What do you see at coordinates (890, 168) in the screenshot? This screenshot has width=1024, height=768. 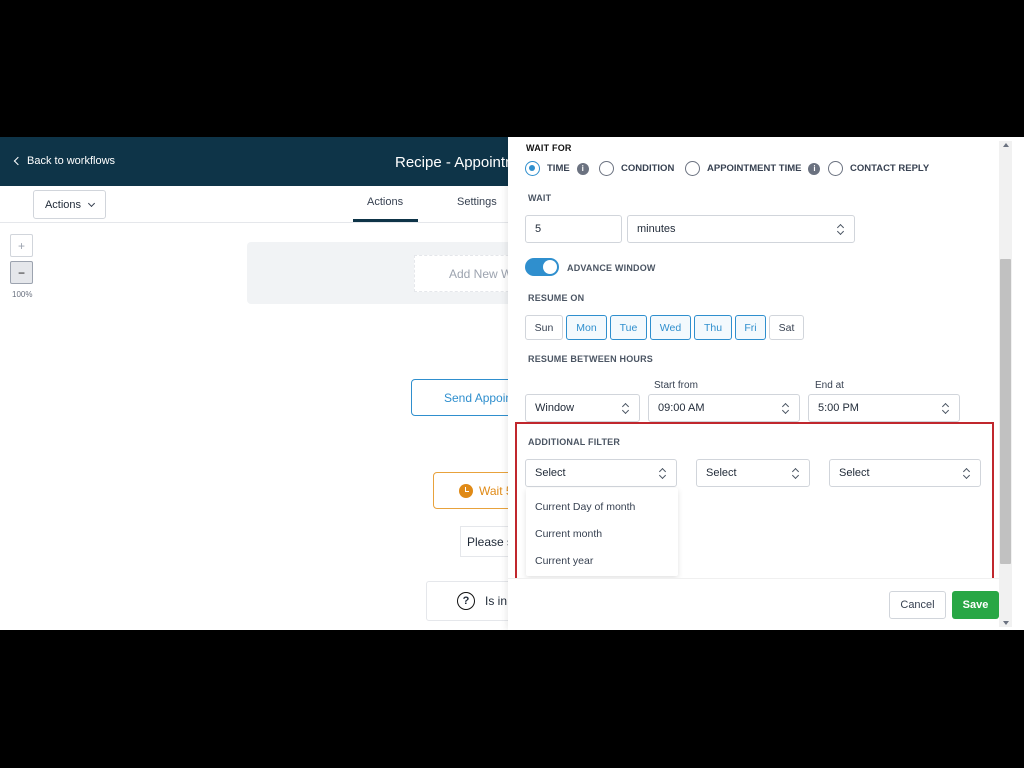 I see `radio-contact-reply-label: CONTACT REPLY` at bounding box center [890, 168].